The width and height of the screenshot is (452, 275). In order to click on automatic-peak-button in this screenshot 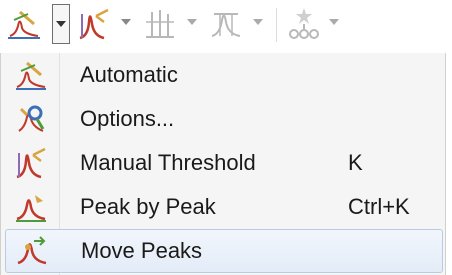, I will do `click(24, 24)`.